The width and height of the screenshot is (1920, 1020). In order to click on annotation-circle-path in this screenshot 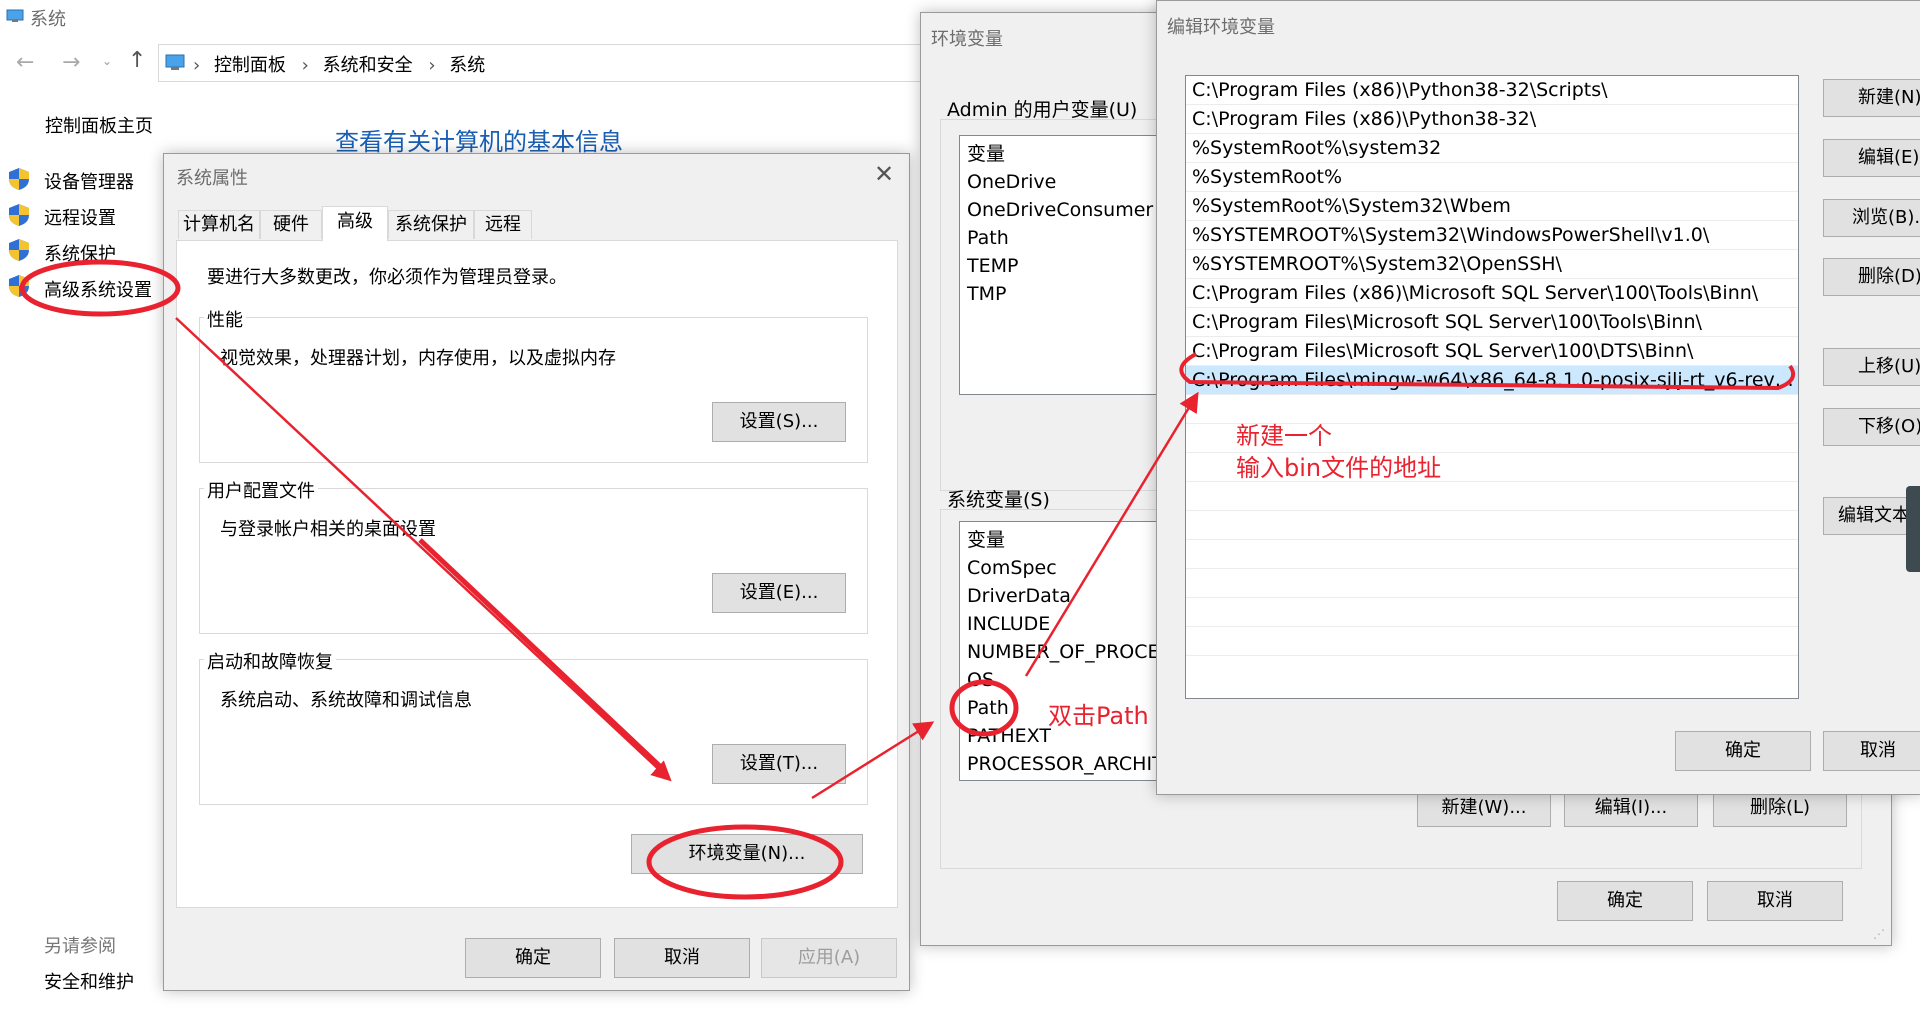, I will do `click(984, 708)`.